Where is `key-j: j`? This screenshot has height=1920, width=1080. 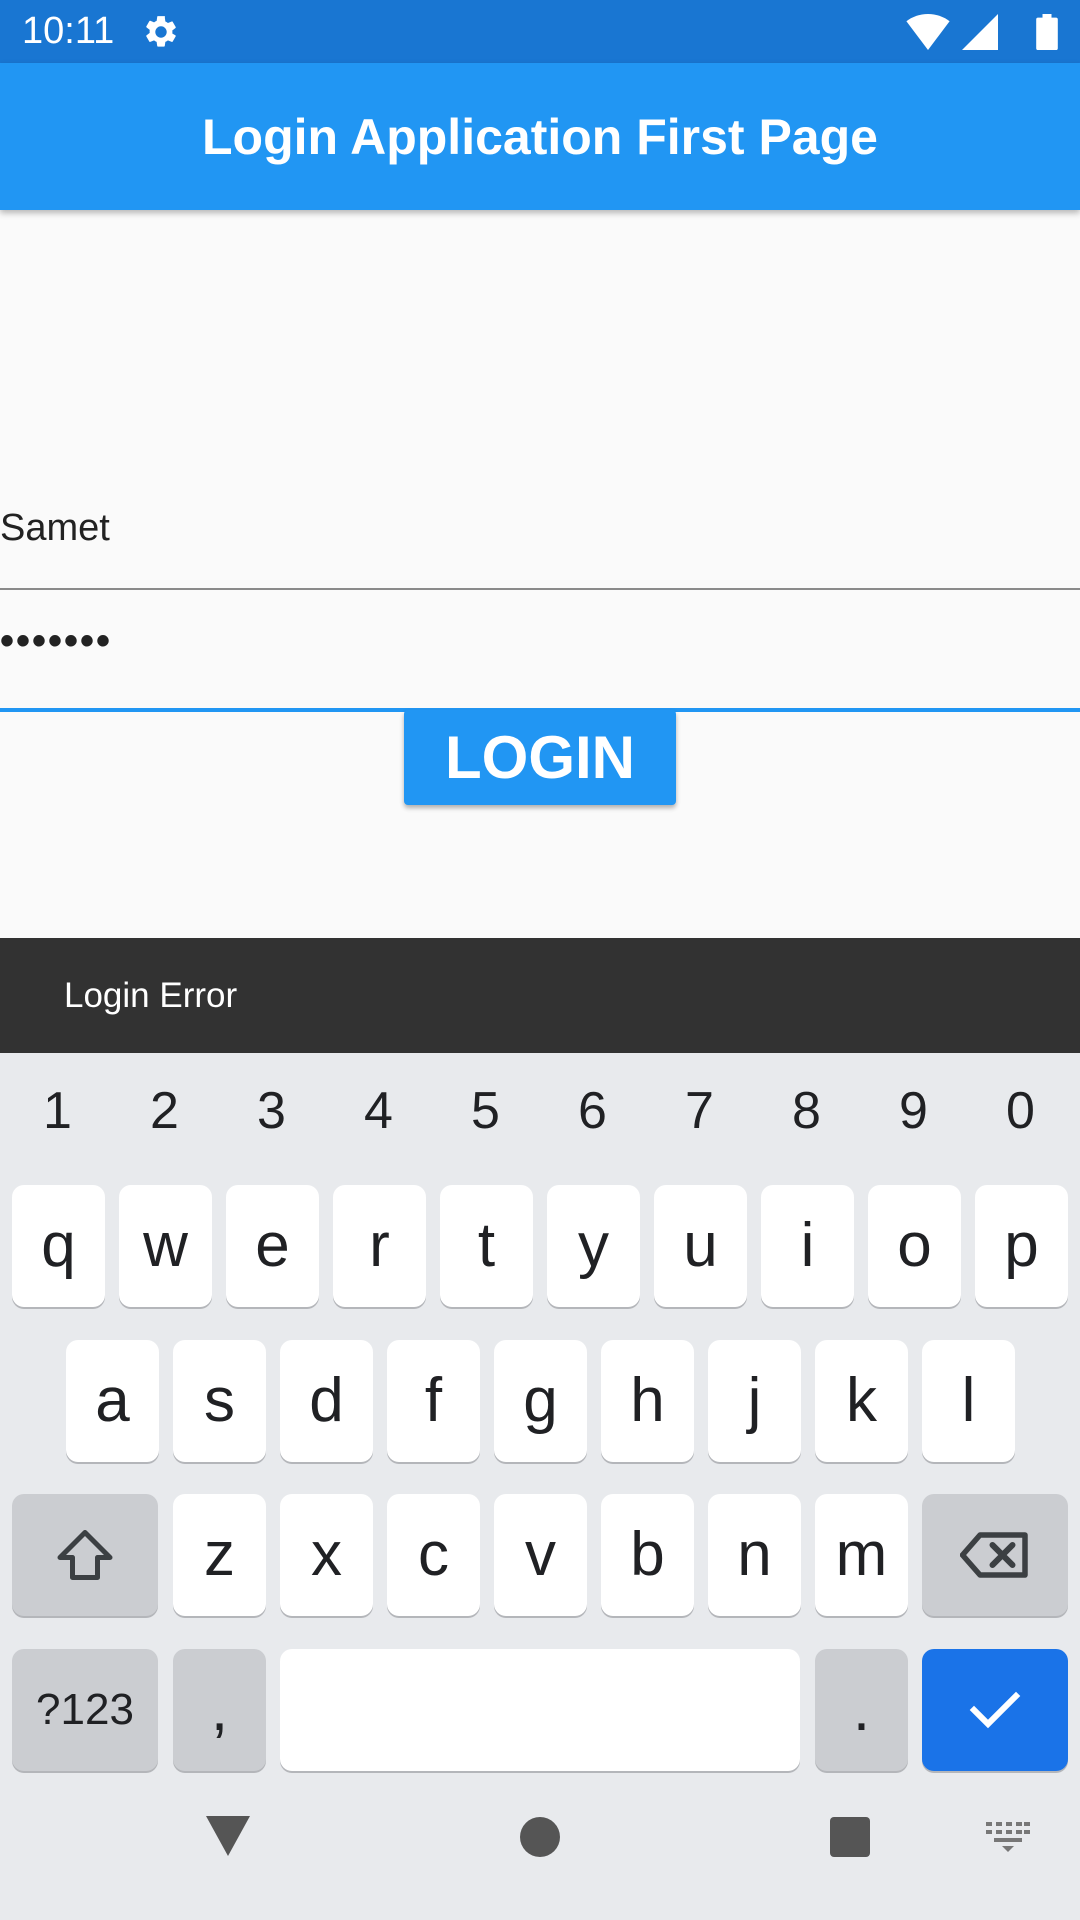
key-j: j is located at coordinates (754, 1401).